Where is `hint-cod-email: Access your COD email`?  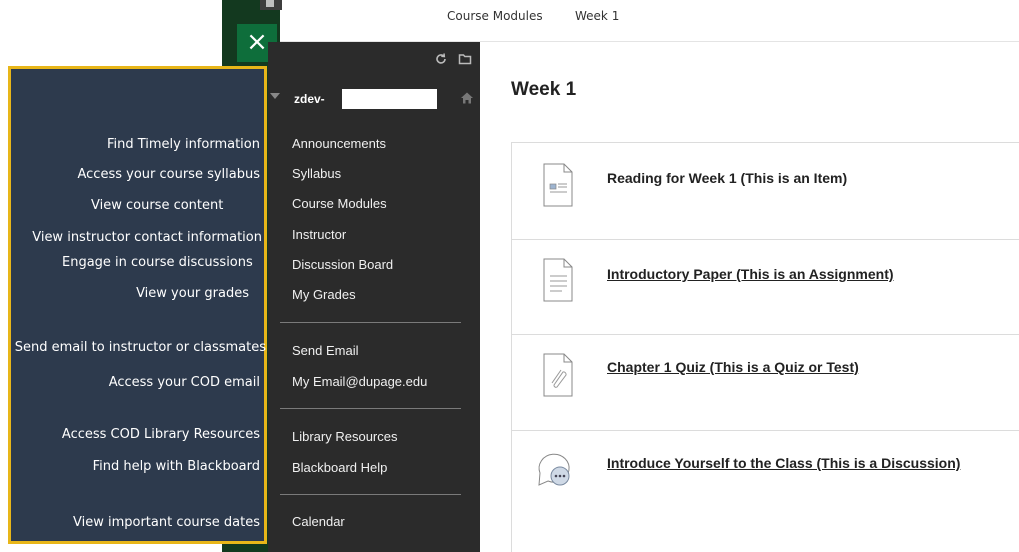
hint-cod-email: Access your COD email is located at coordinates (184, 382).